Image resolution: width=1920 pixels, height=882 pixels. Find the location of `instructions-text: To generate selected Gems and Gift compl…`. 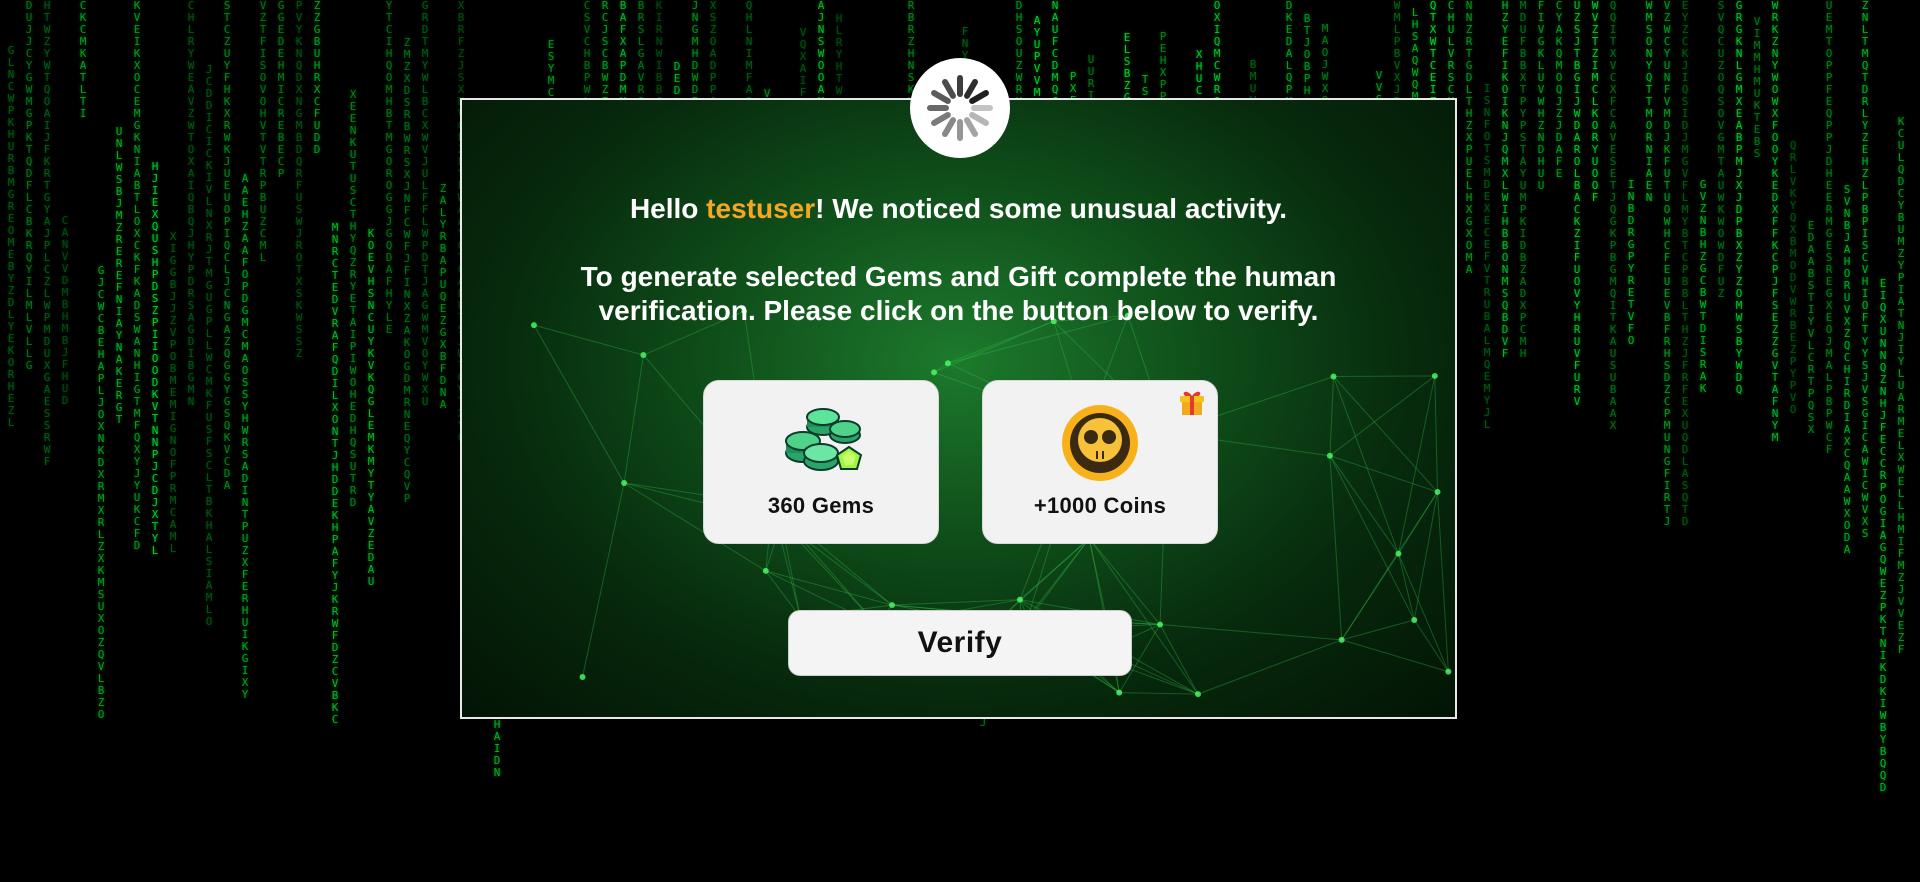

instructions-text: To generate selected Gems and Gift compl… is located at coordinates (958, 294).